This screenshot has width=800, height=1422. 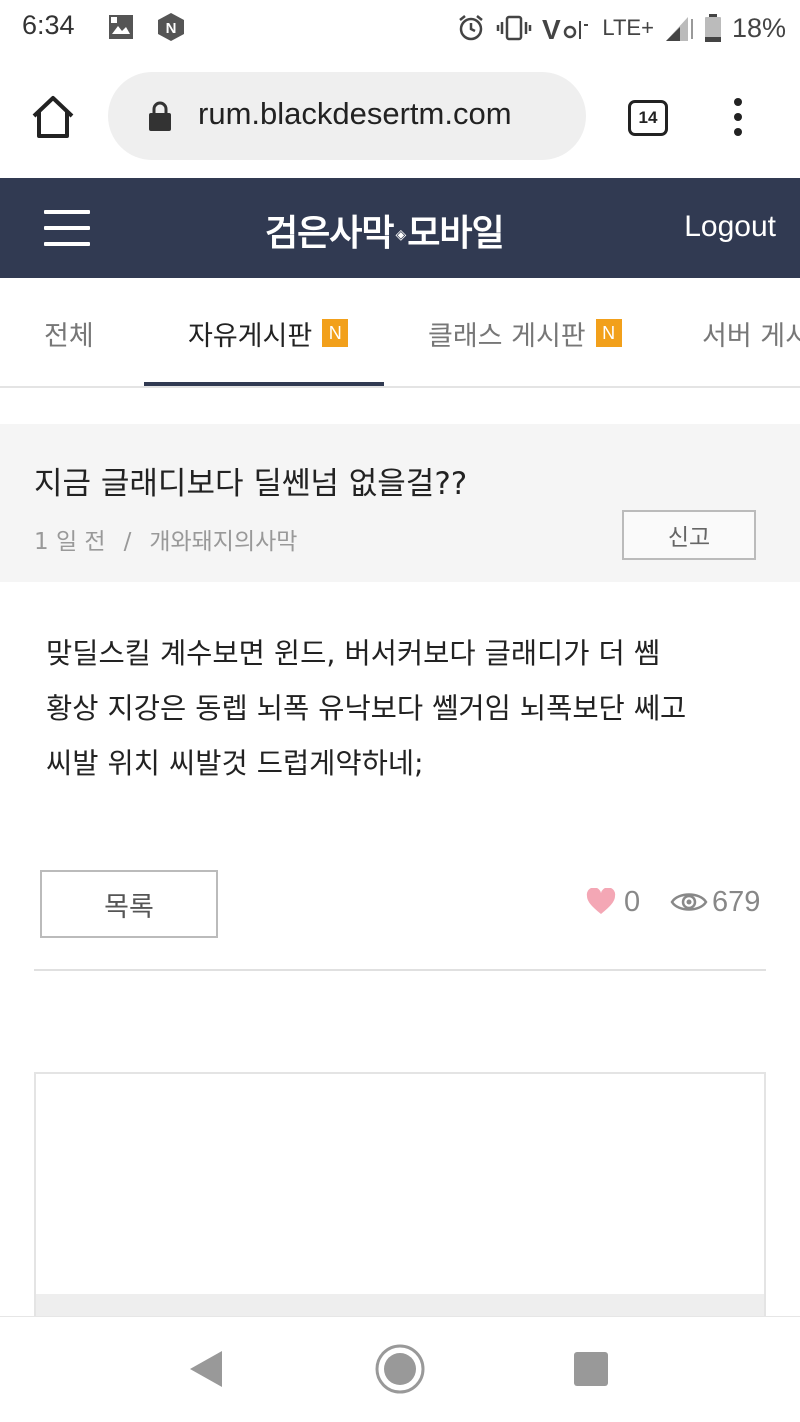 I want to click on tab-label: 서버 게시, so click(x=751, y=336).